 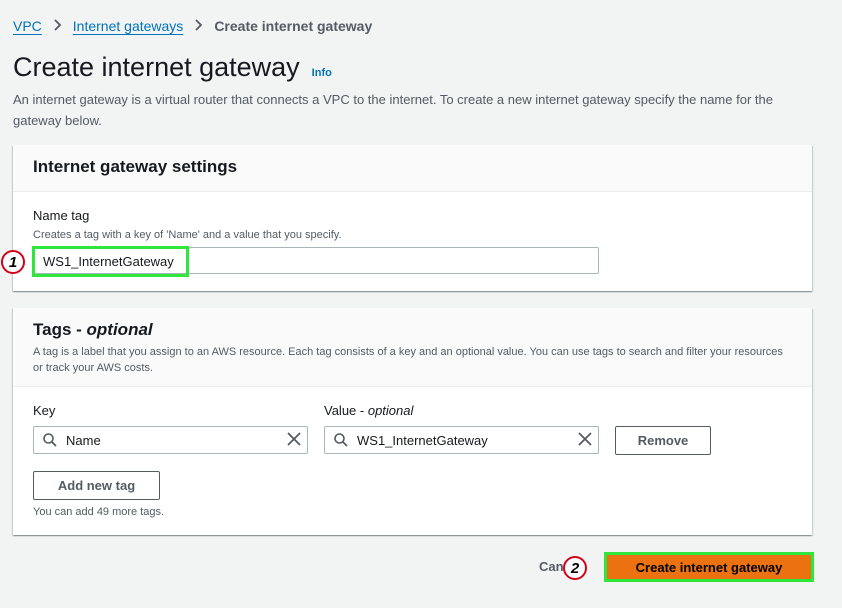 I want to click on remove-tag-button: Remove, so click(x=663, y=440).